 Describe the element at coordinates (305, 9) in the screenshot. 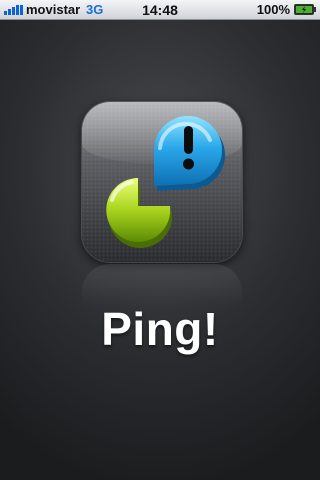

I see `battery-charging-icon` at that location.